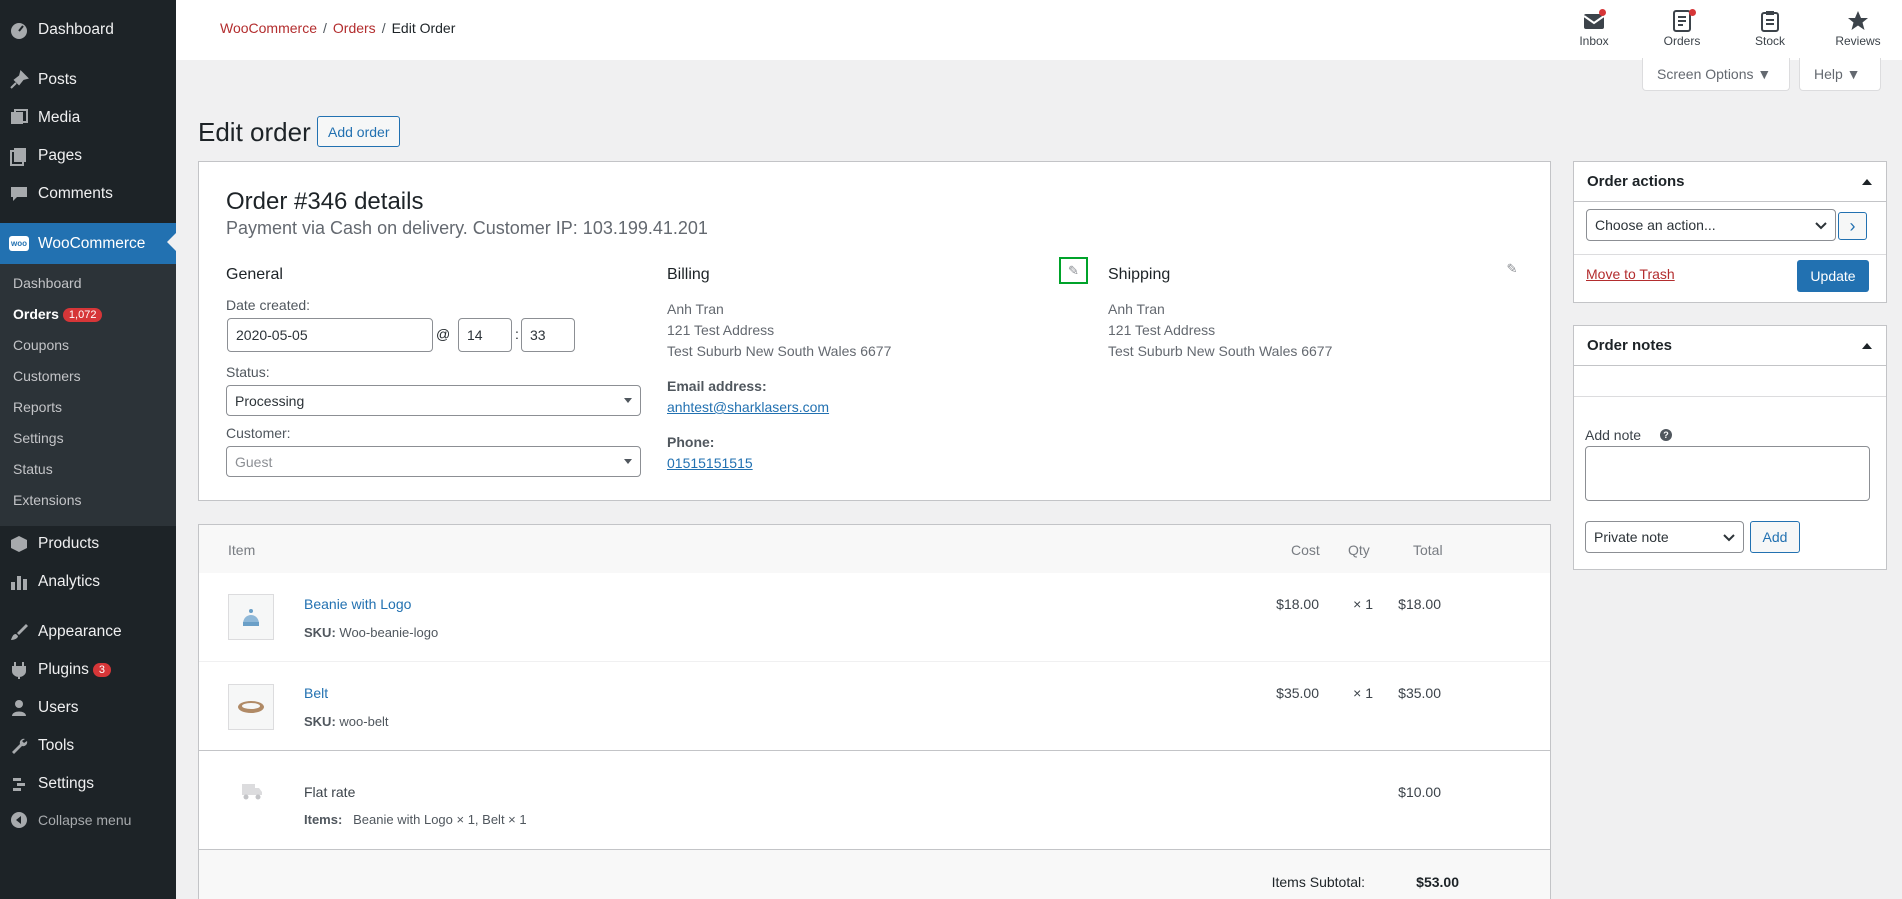  Describe the element at coordinates (242, 550) in the screenshot. I see `col-item: Item` at that location.